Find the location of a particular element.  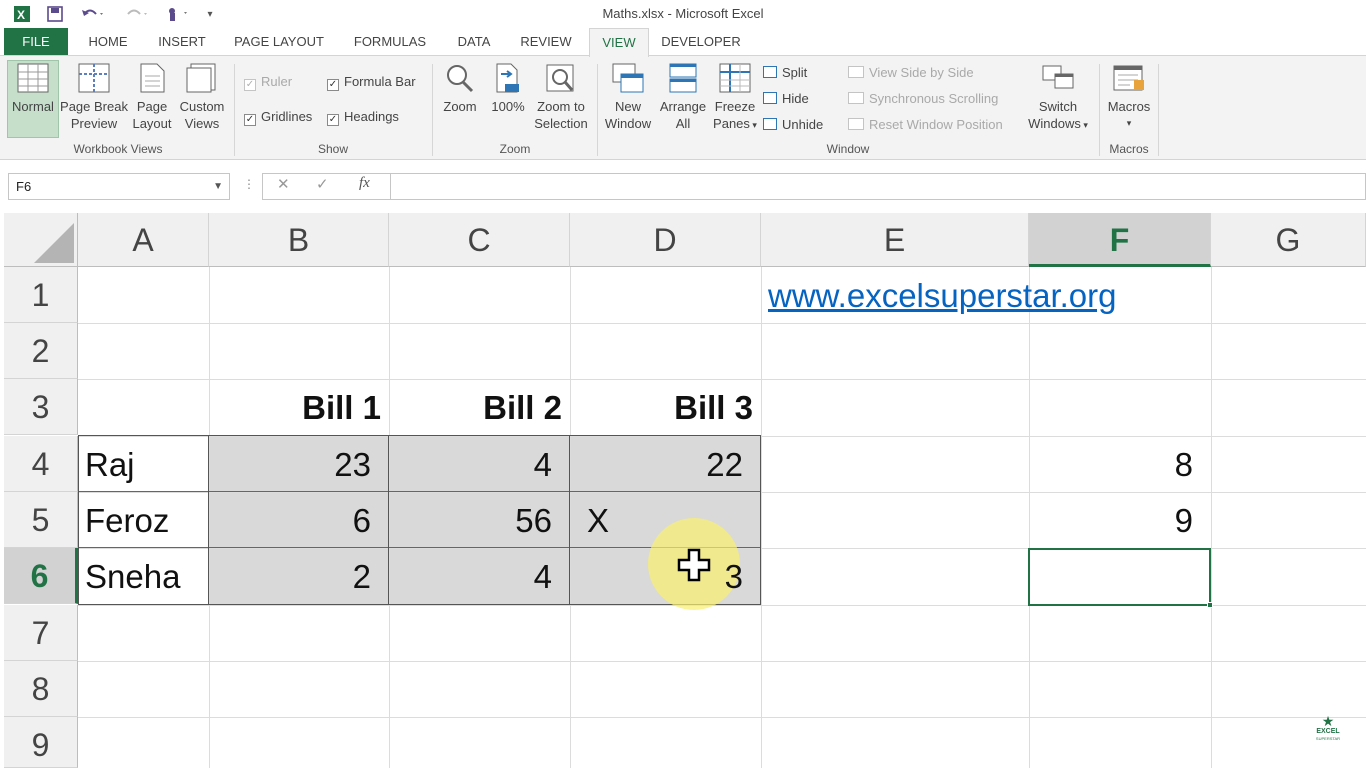

cell-d6: 3 is located at coordinates (665, 576).